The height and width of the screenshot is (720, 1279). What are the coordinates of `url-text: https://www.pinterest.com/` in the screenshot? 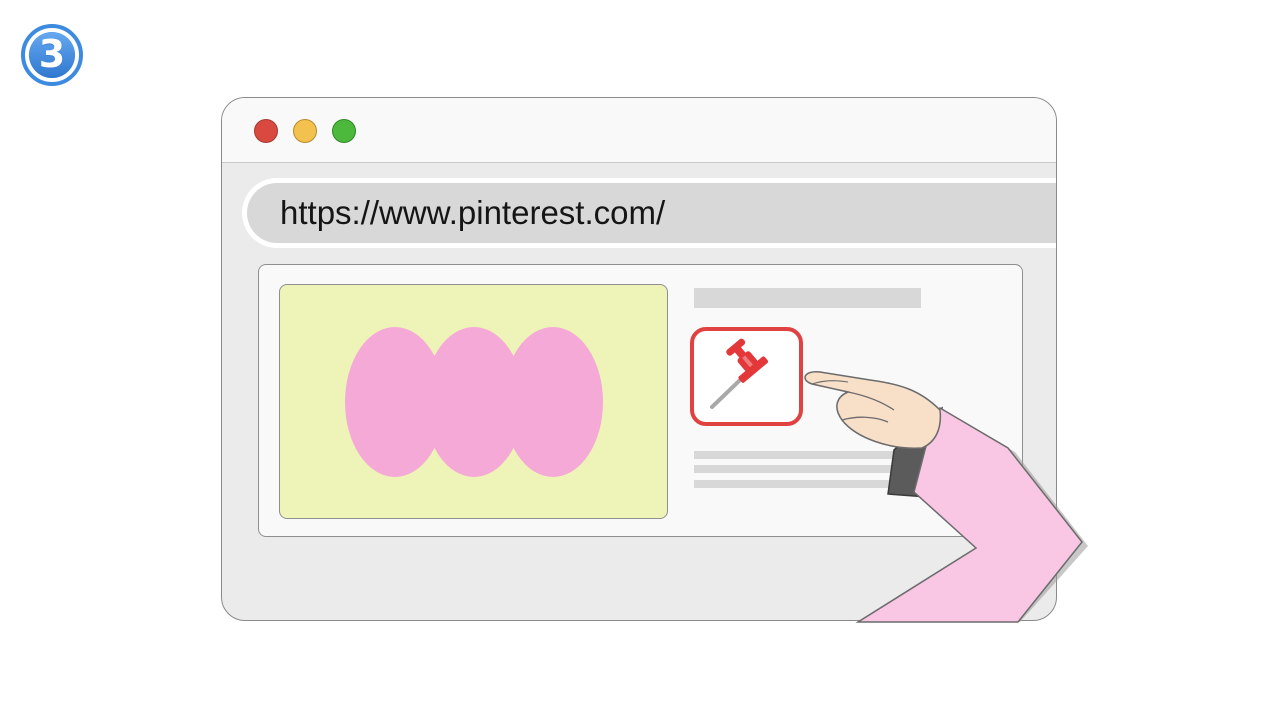 It's located at (472, 213).